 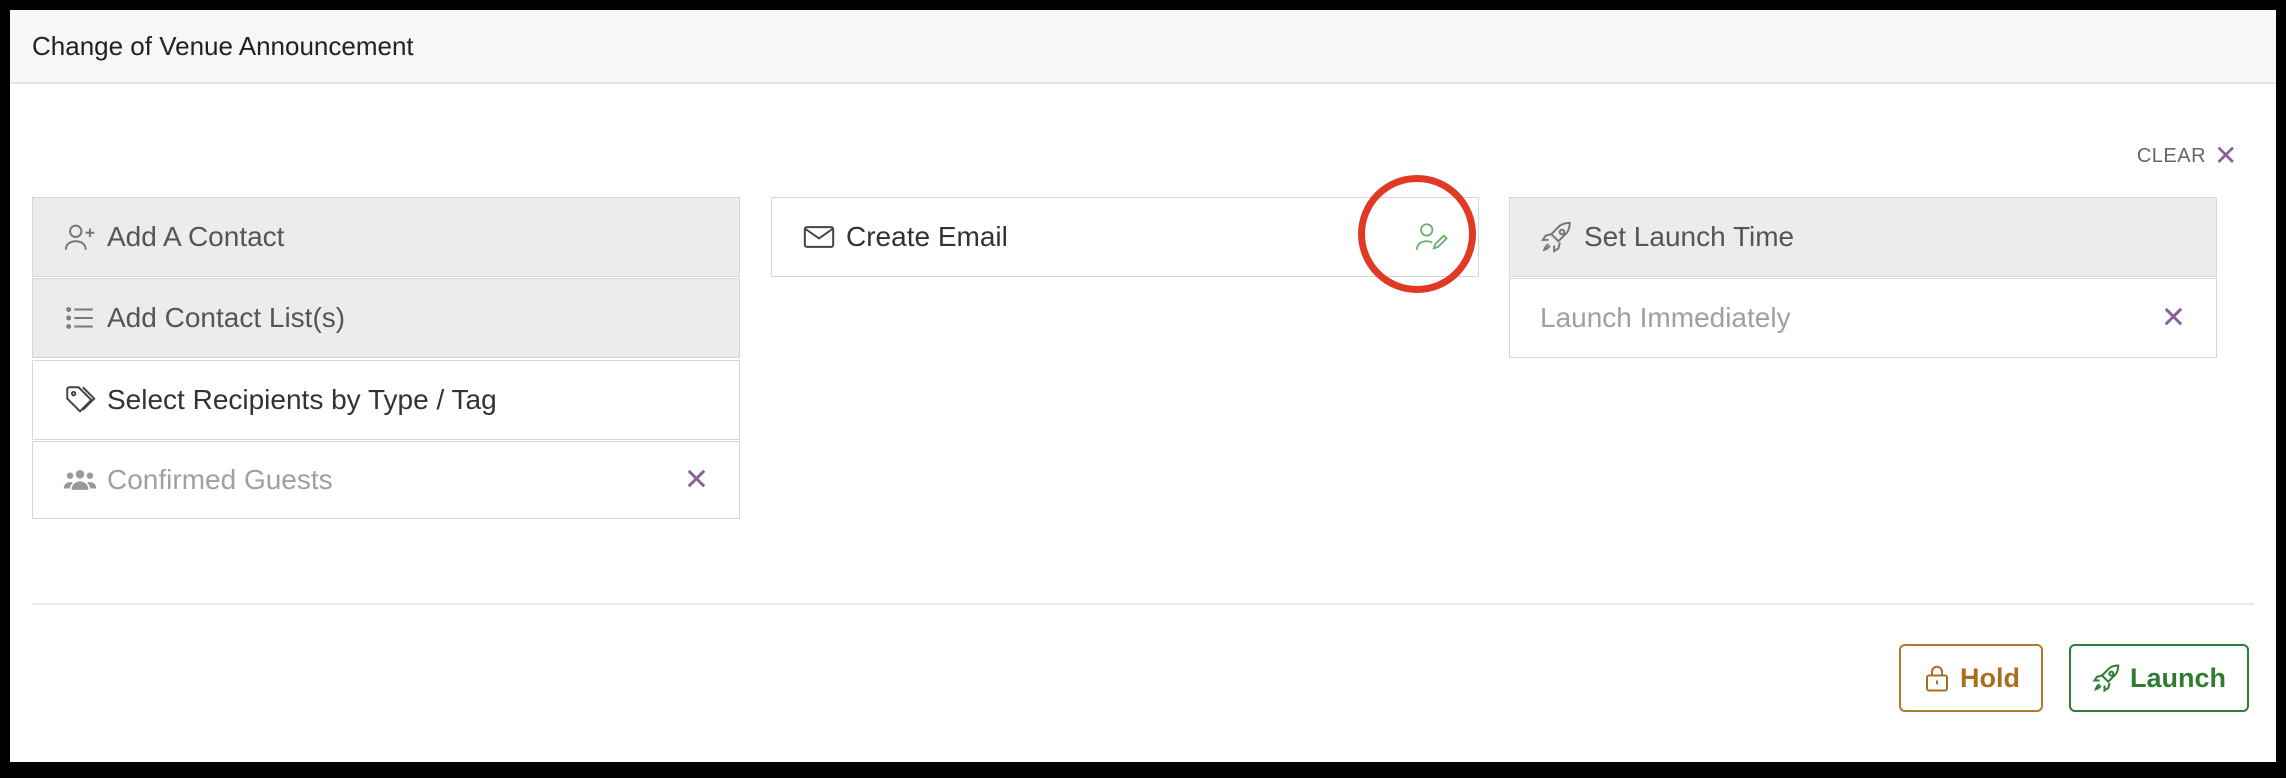 What do you see at coordinates (80, 480) in the screenshot?
I see `users-icon` at bounding box center [80, 480].